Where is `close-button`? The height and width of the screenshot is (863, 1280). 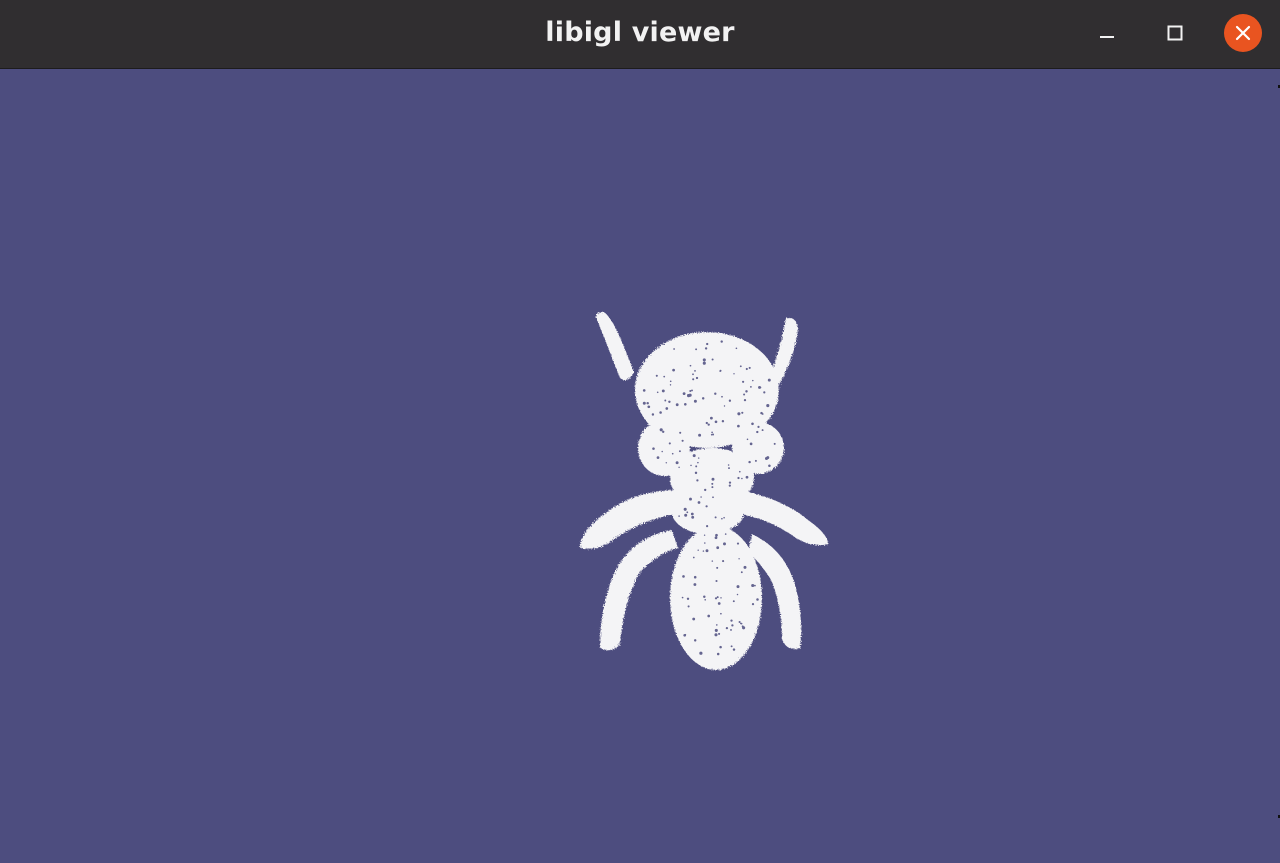
close-button is located at coordinates (1243, 33).